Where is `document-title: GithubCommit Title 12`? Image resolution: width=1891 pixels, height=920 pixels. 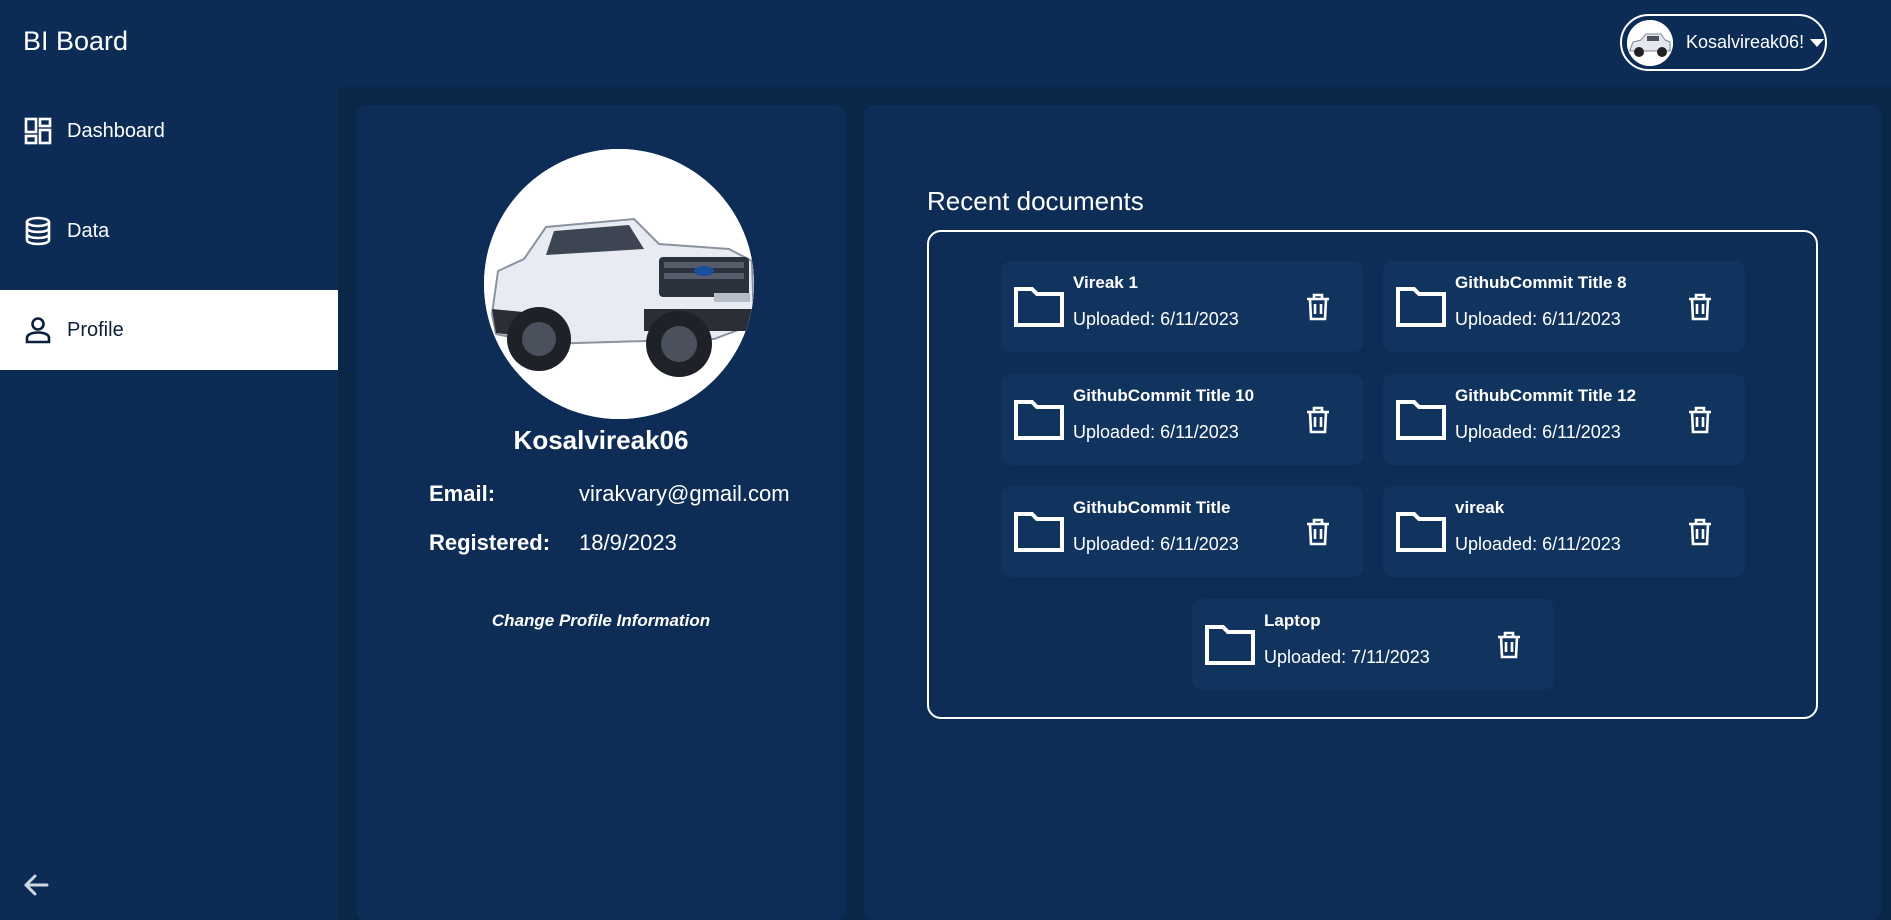
document-title: GithubCommit Title 12 is located at coordinates (1546, 395).